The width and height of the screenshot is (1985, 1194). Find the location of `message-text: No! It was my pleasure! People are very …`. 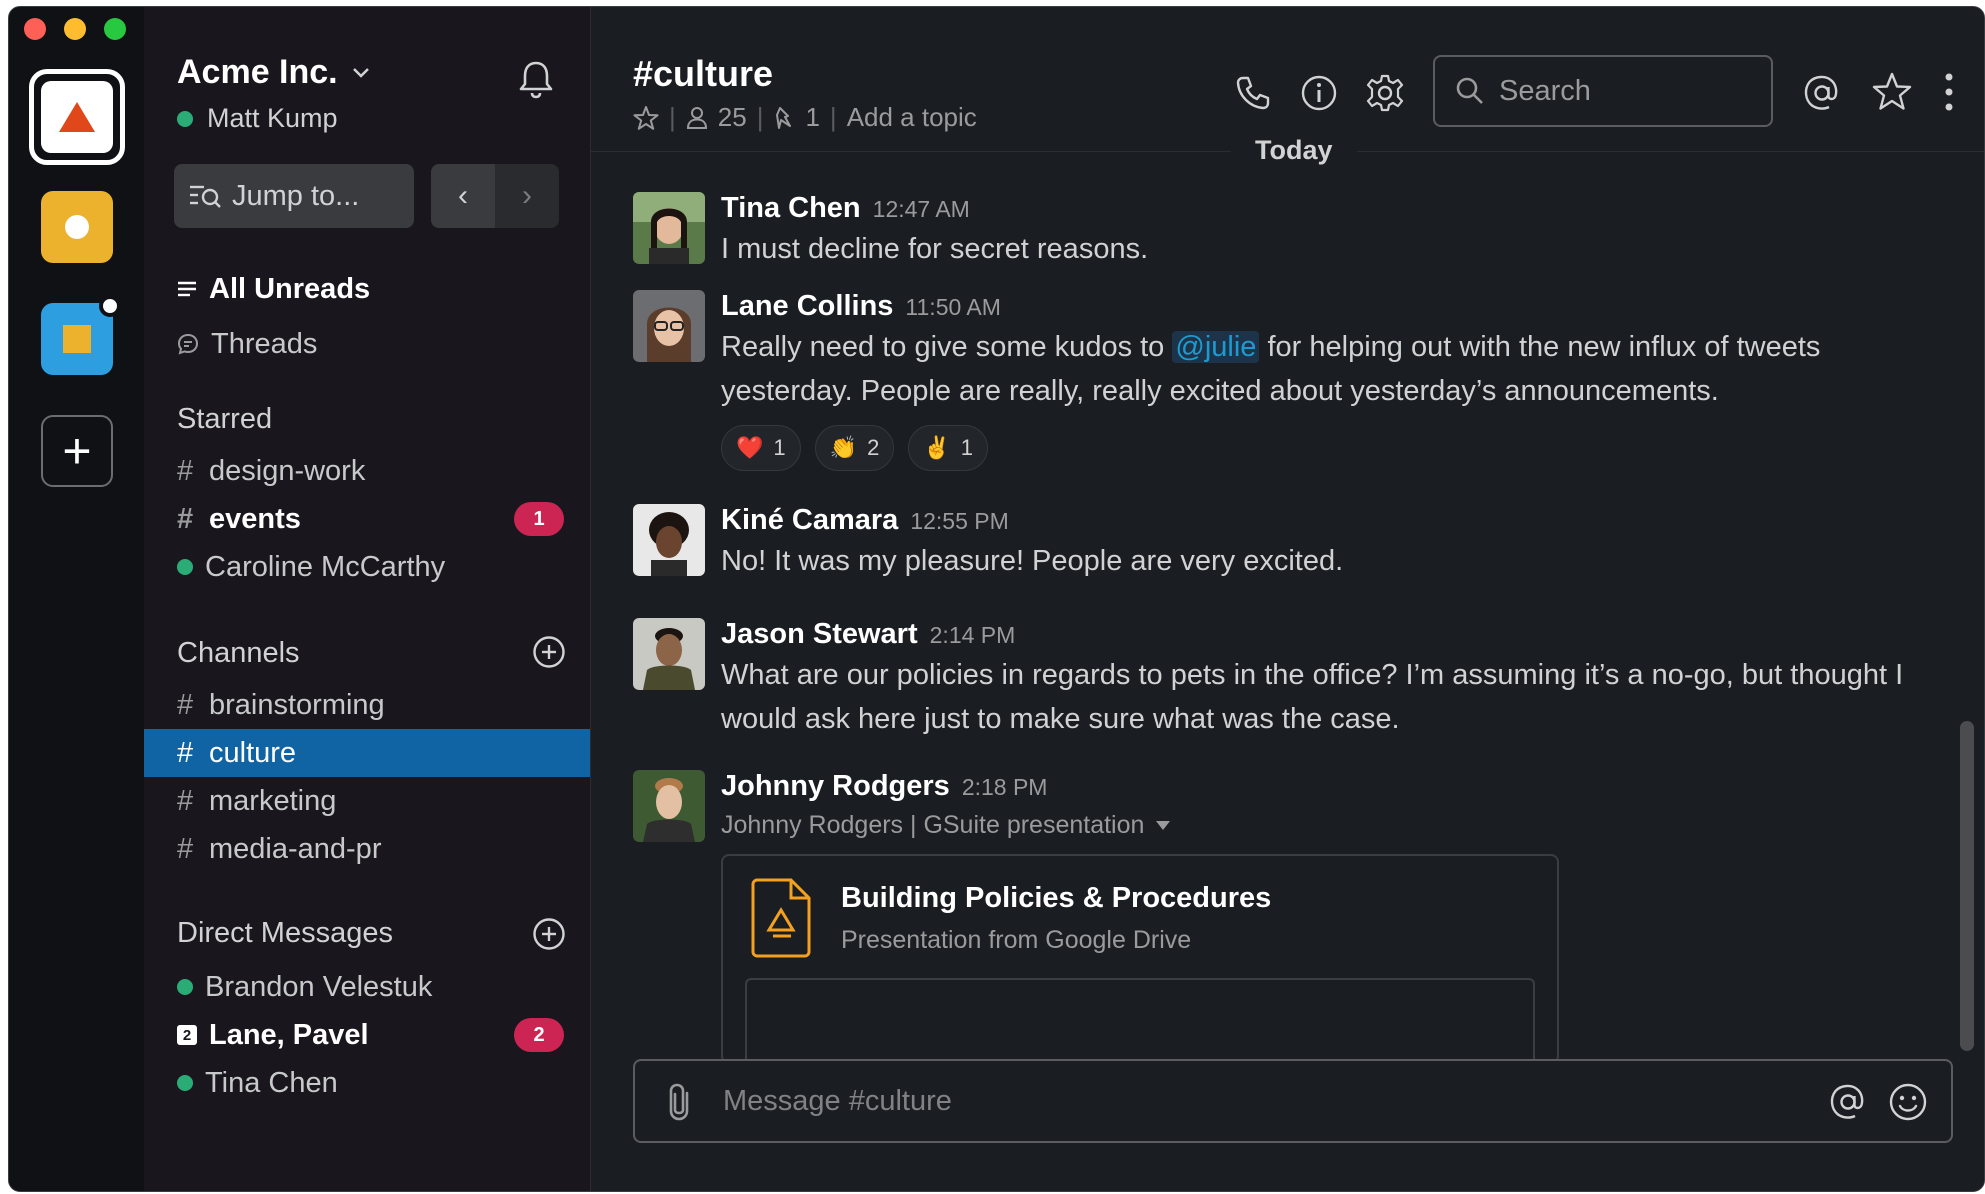

message-text: No! It was my pleasure! People are very … is located at coordinates (1032, 561).